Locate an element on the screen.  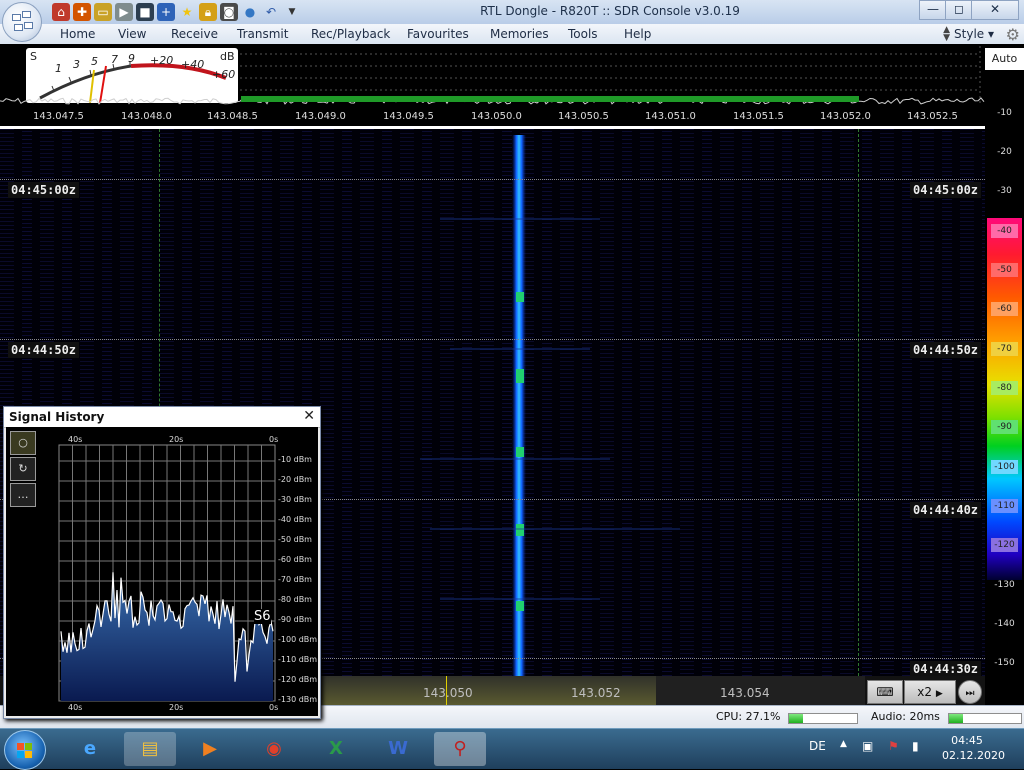
tab-memories: Memories is located at coordinates (519, 34).